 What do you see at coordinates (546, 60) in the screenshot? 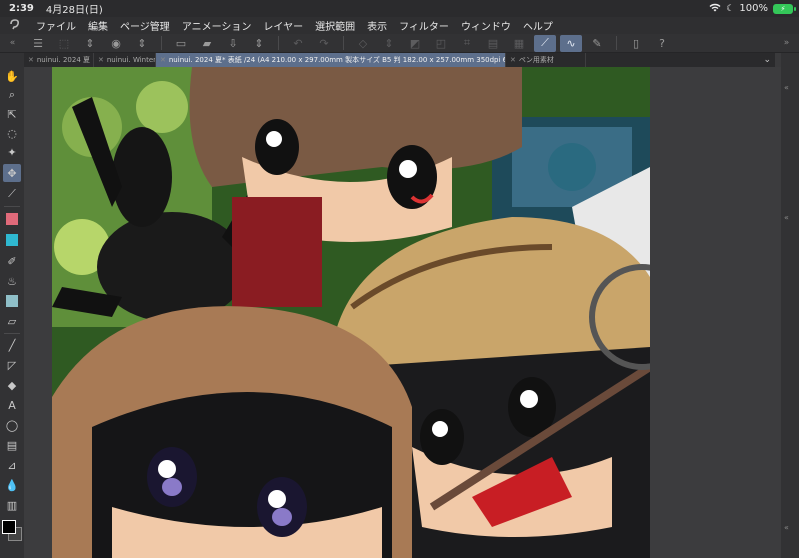
I see `tab-pen-materials: ✕ ペン用素材` at bounding box center [546, 60].